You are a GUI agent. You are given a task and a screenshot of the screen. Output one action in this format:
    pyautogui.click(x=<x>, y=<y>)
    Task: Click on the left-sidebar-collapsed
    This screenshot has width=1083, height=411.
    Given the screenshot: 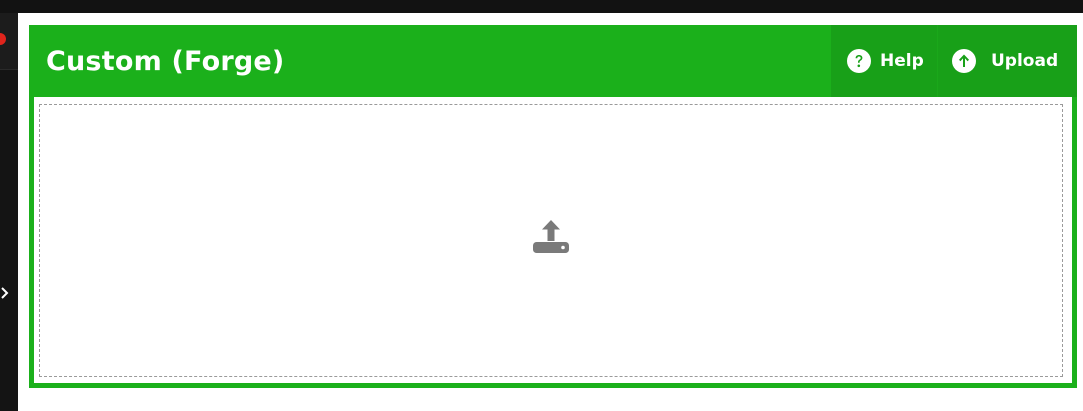 What is the action you would take?
    pyautogui.click(x=9, y=212)
    